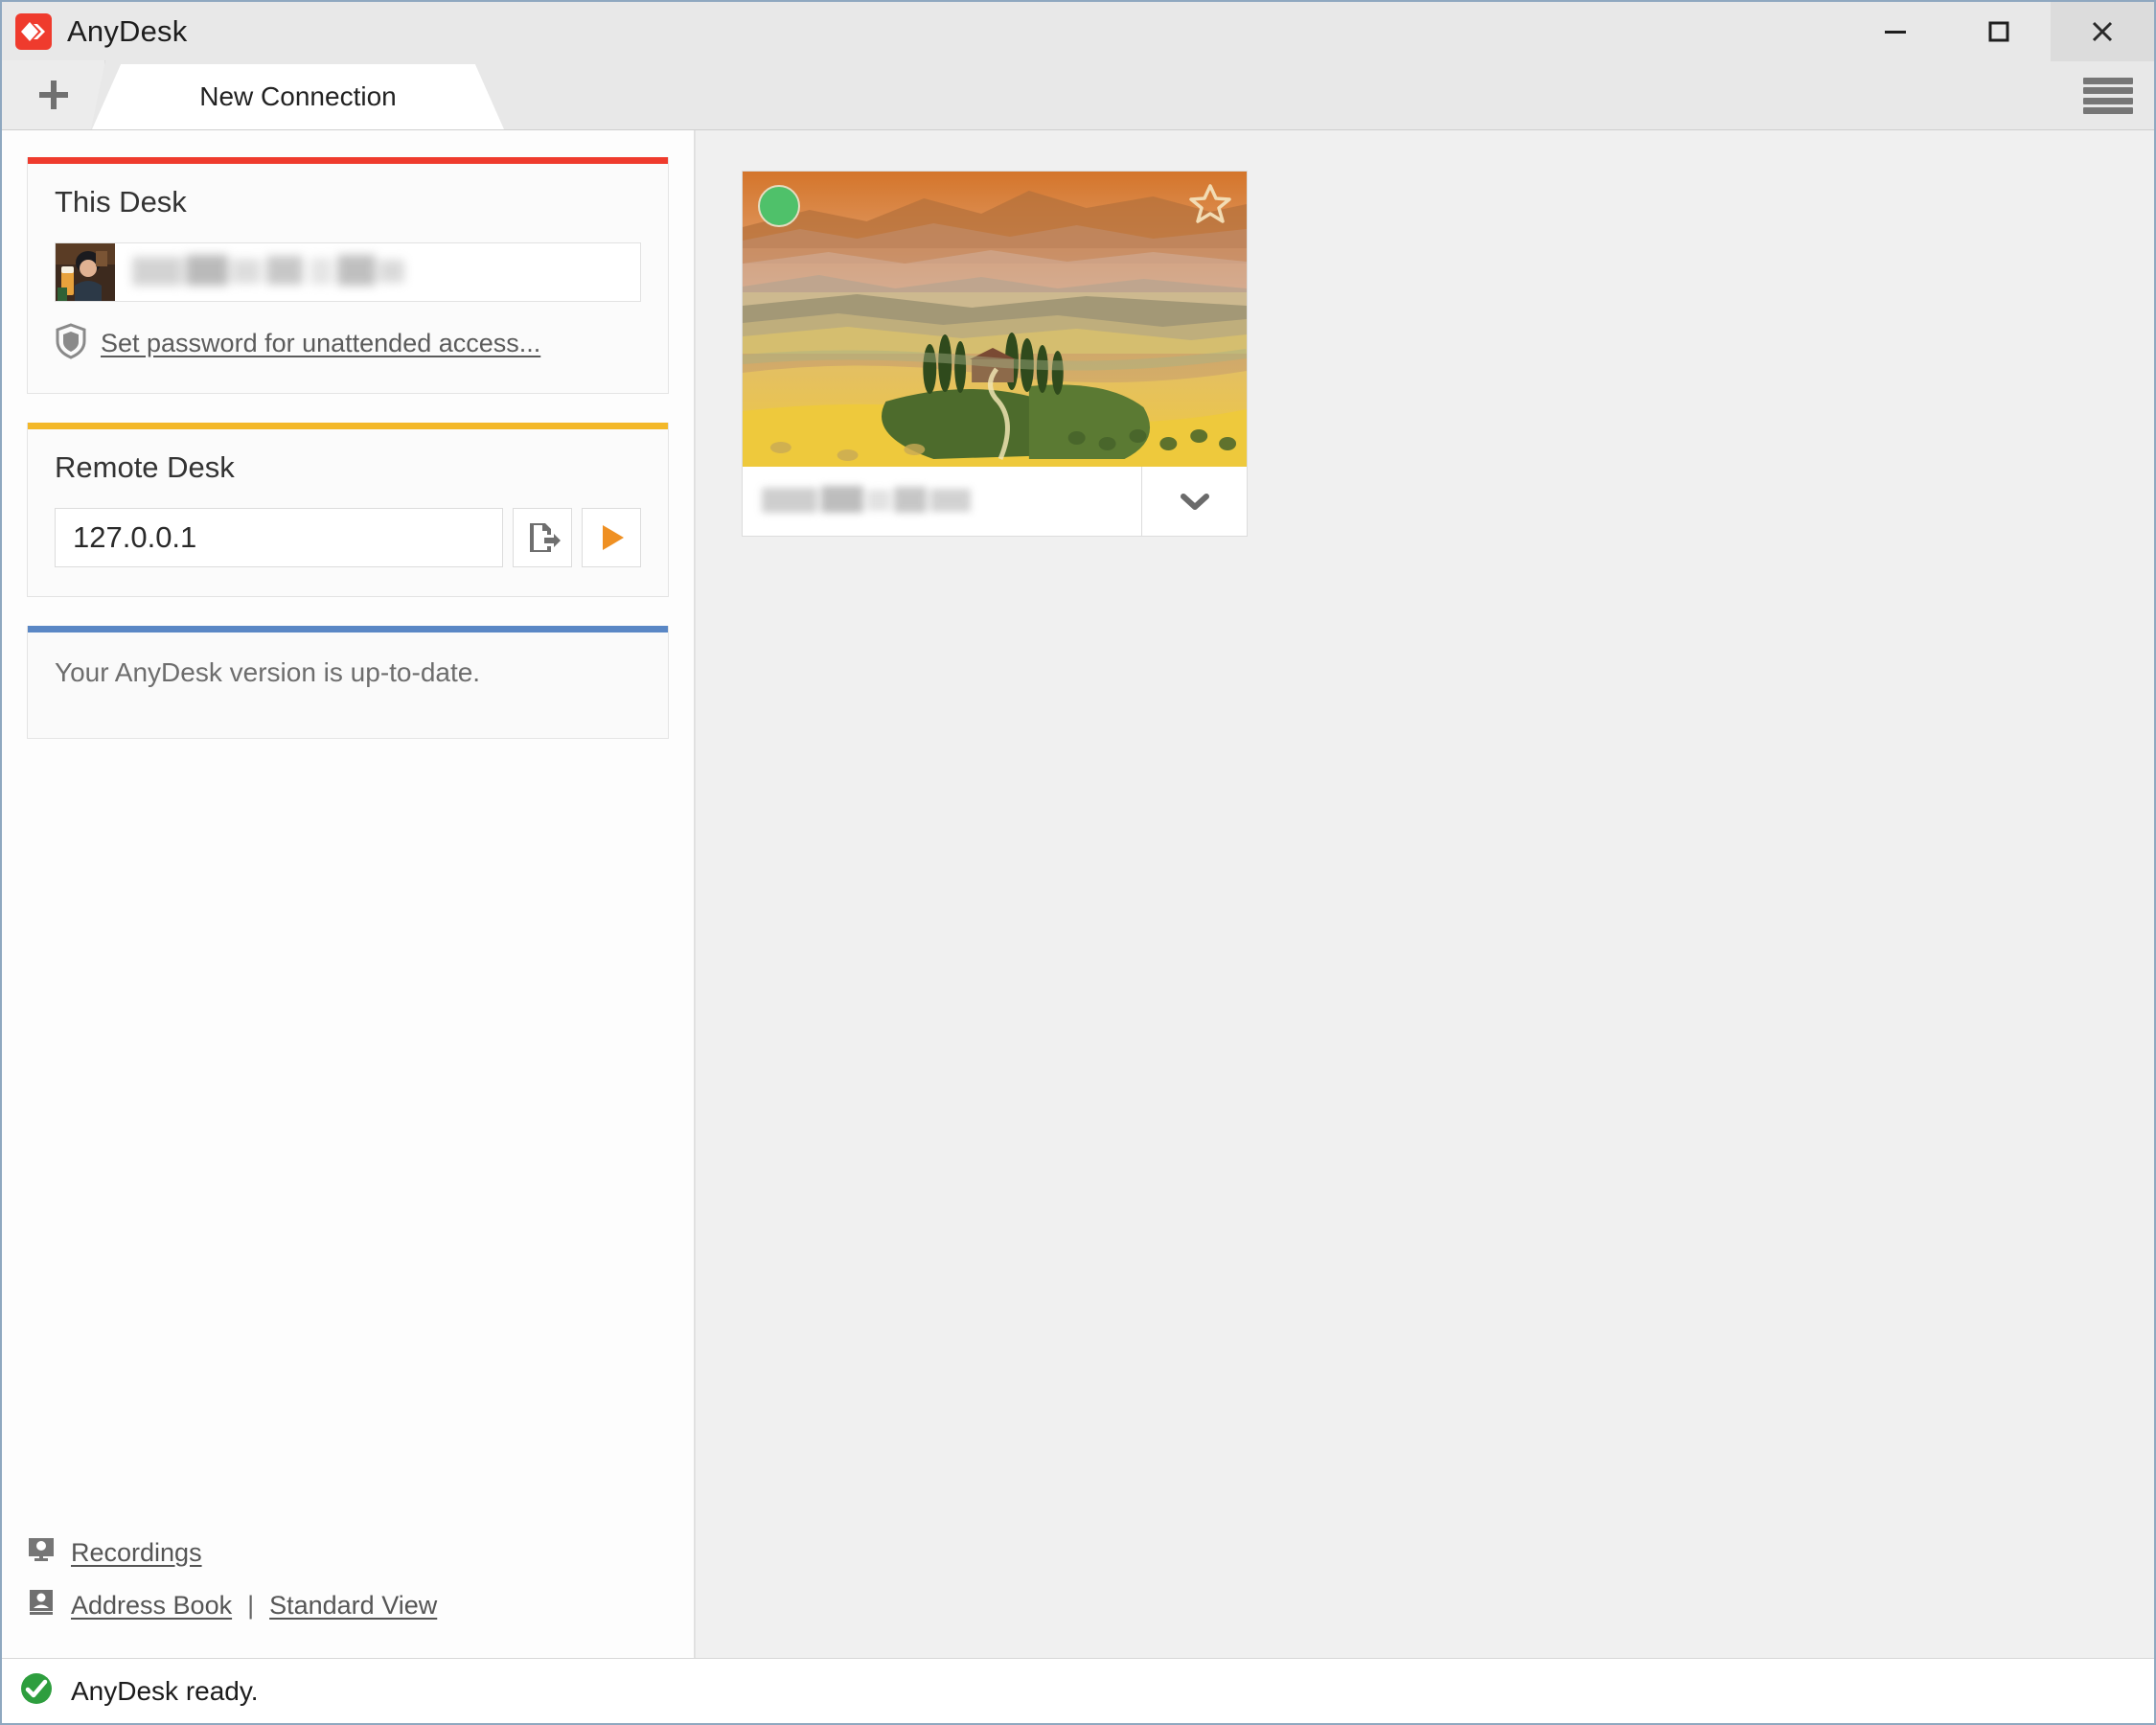 Image resolution: width=2156 pixels, height=1725 pixels. I want to click on online-status-dot, so click(779, 206).